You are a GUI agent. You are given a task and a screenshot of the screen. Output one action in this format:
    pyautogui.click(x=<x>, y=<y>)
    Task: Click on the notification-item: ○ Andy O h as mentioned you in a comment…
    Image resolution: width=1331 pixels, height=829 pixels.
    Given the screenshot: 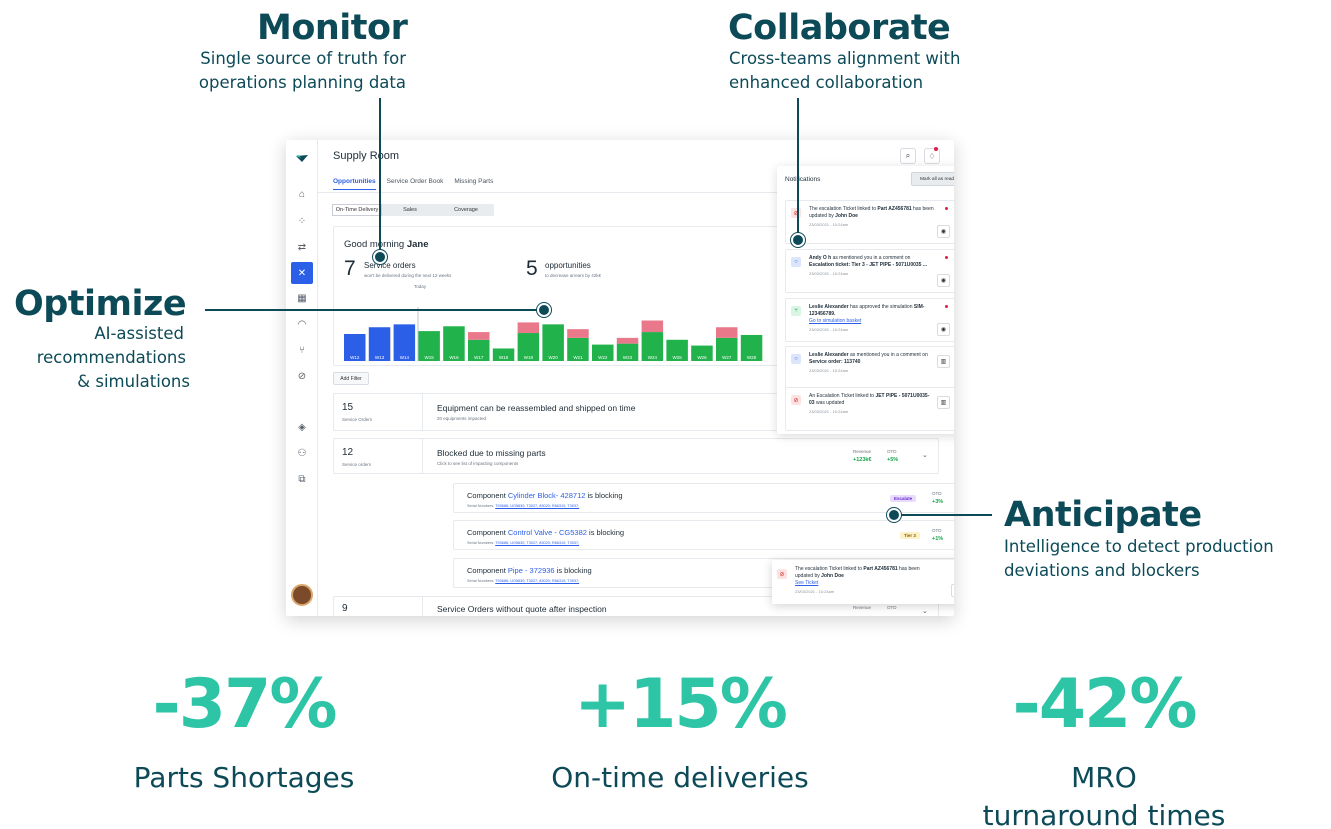 What is the action you would take?
    pyautogui.click(x=869, y=271)
    